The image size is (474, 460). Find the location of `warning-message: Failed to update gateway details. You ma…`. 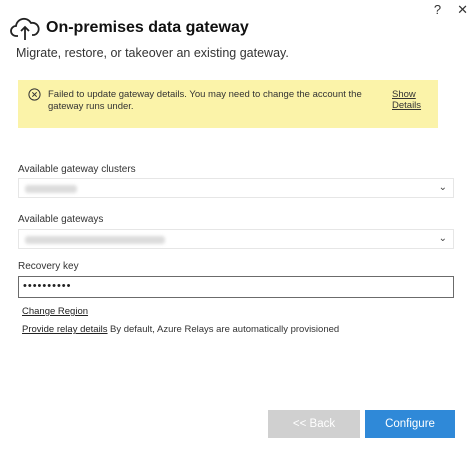

warning-message: Failed to update gateway details. You ma… is located at coordinates (205, 100).